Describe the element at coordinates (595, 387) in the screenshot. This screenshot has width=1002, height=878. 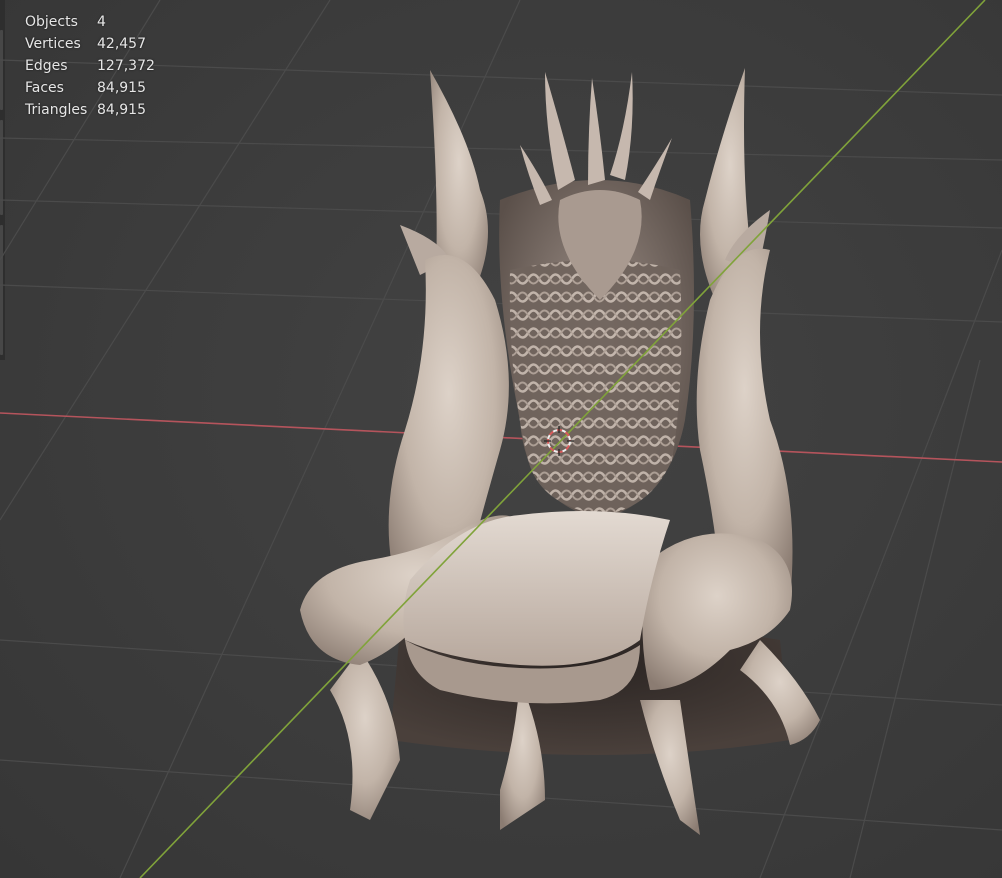
I see `throne-lattice` at that location.